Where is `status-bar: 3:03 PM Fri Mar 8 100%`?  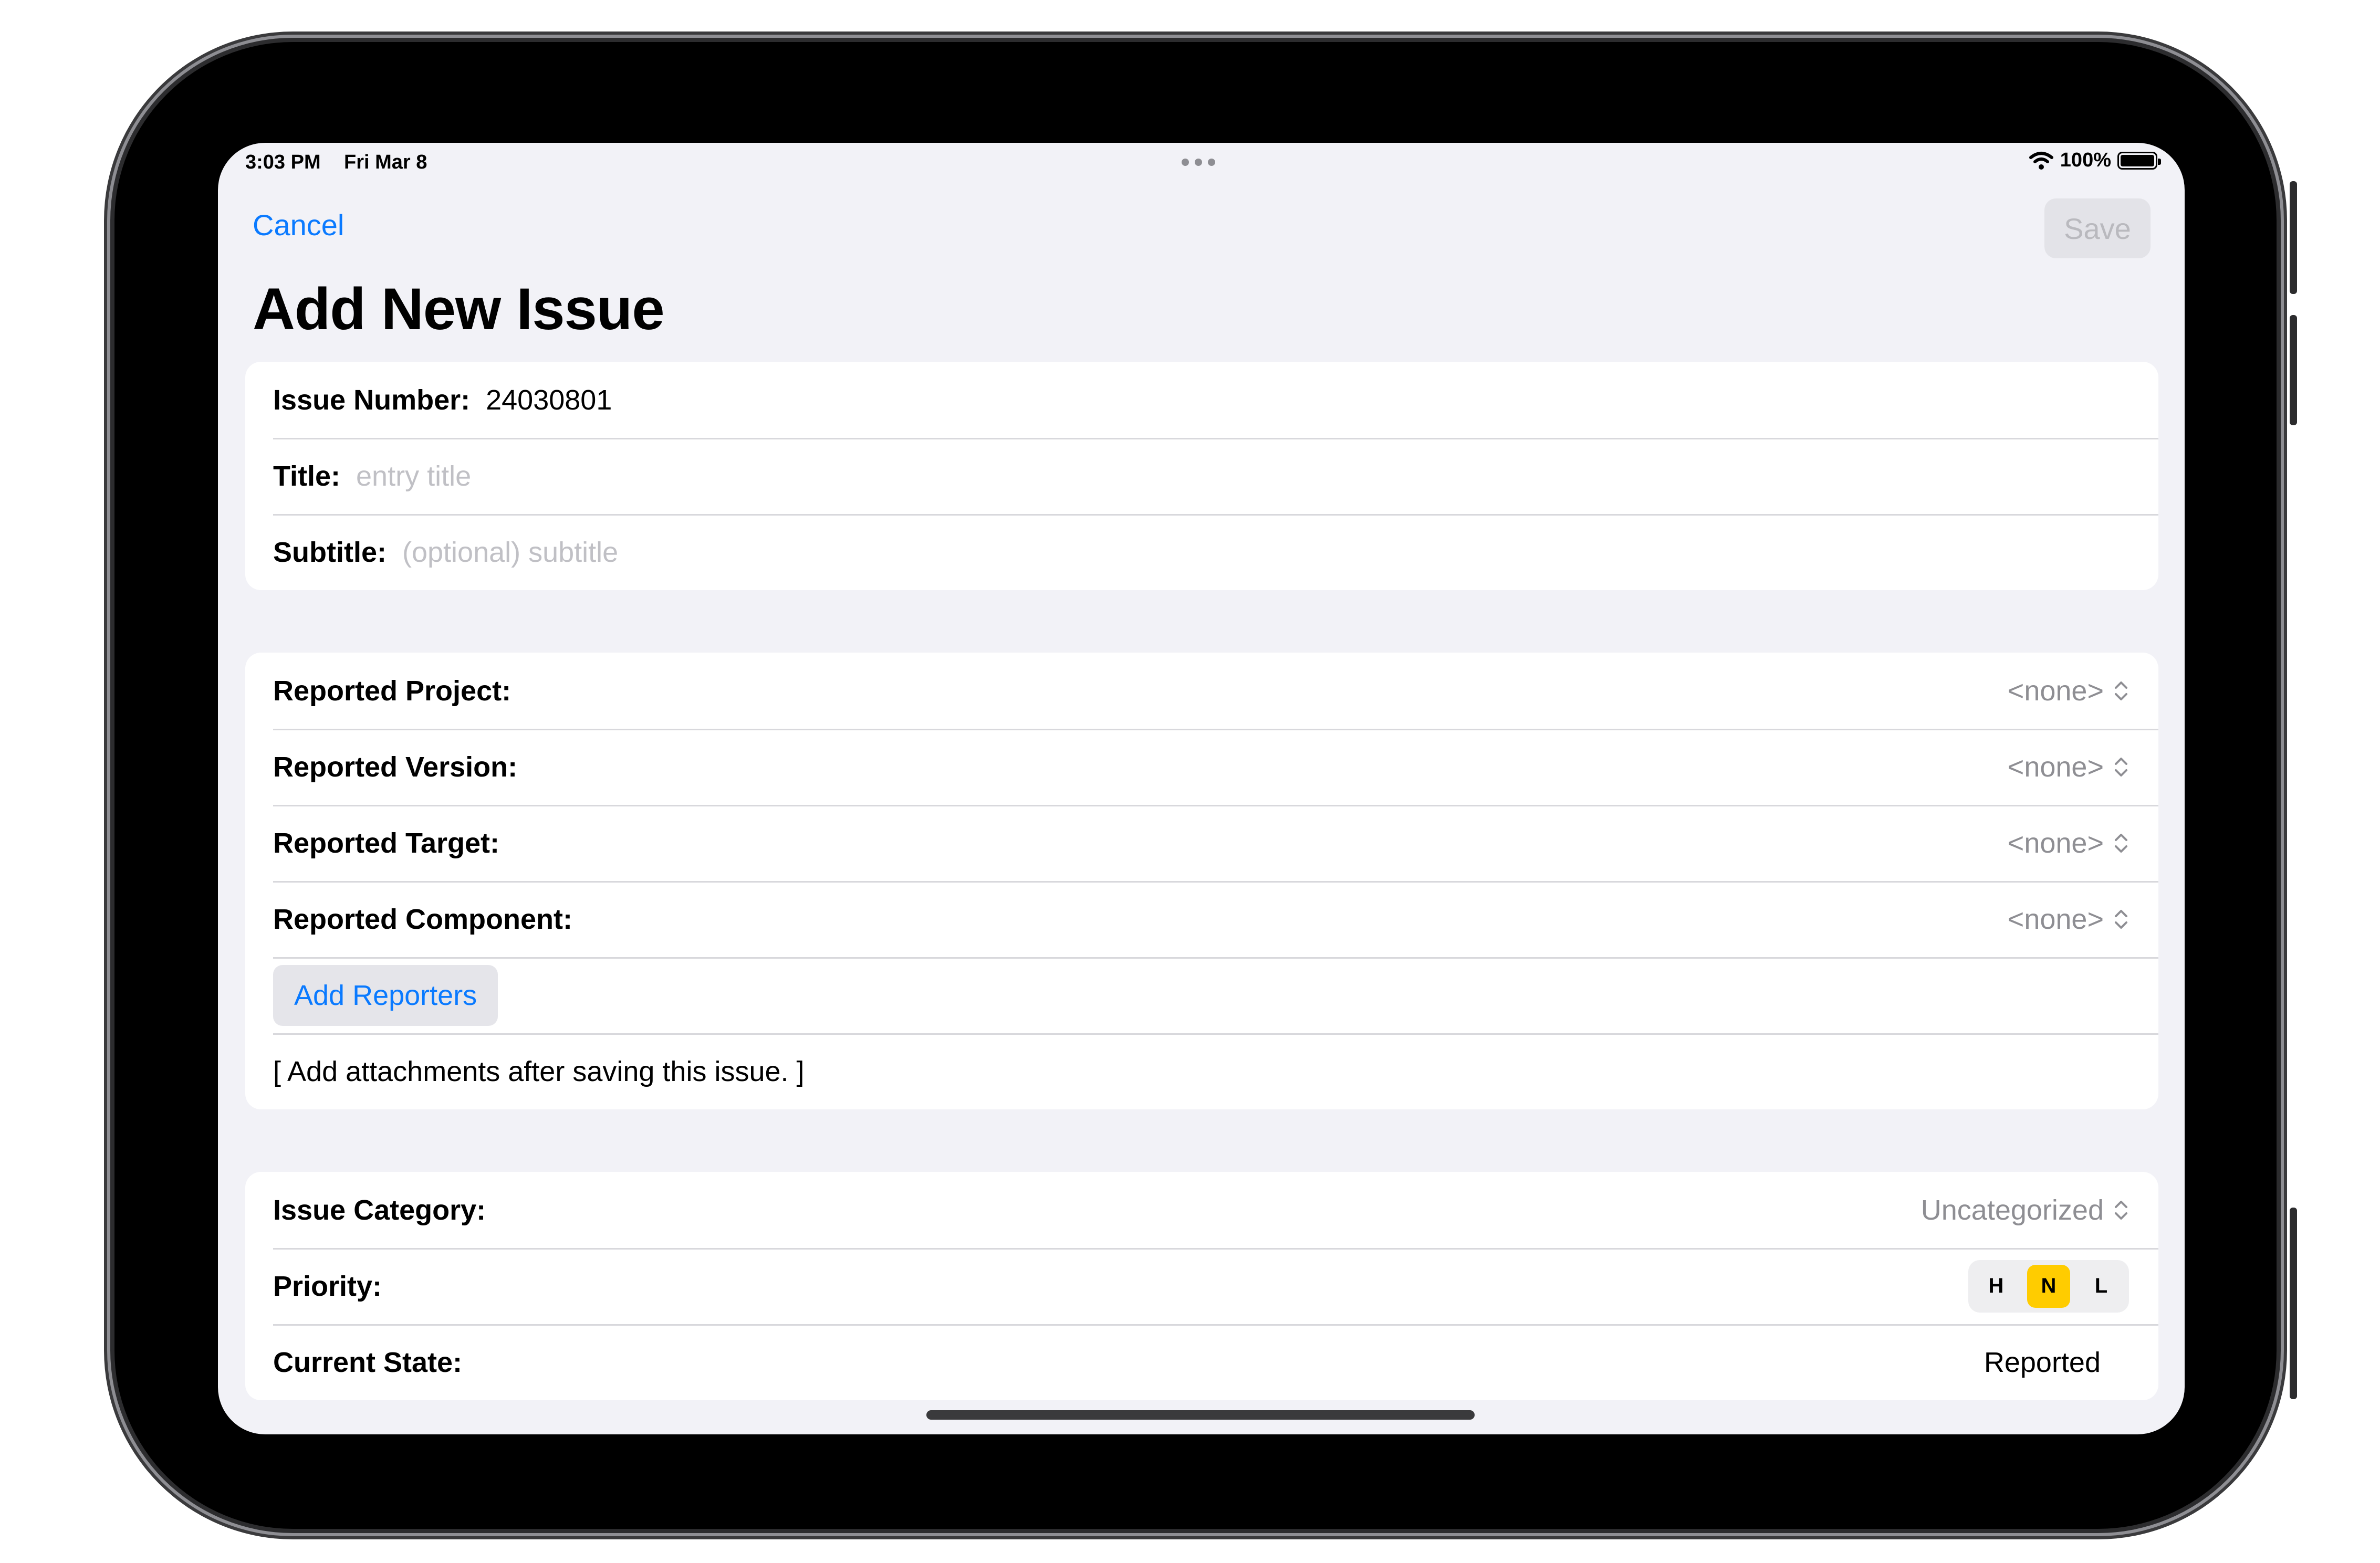
status-bar: 3:03 PM Fri Mar 8 100% is located at coordinates (1201, 164).